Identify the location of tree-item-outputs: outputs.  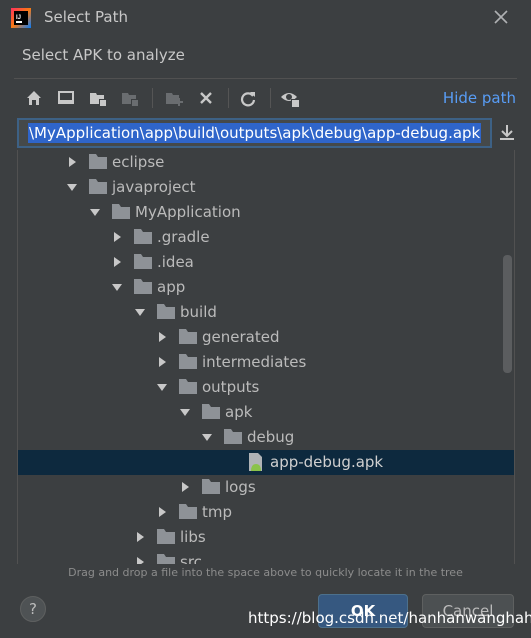
(266, 387).